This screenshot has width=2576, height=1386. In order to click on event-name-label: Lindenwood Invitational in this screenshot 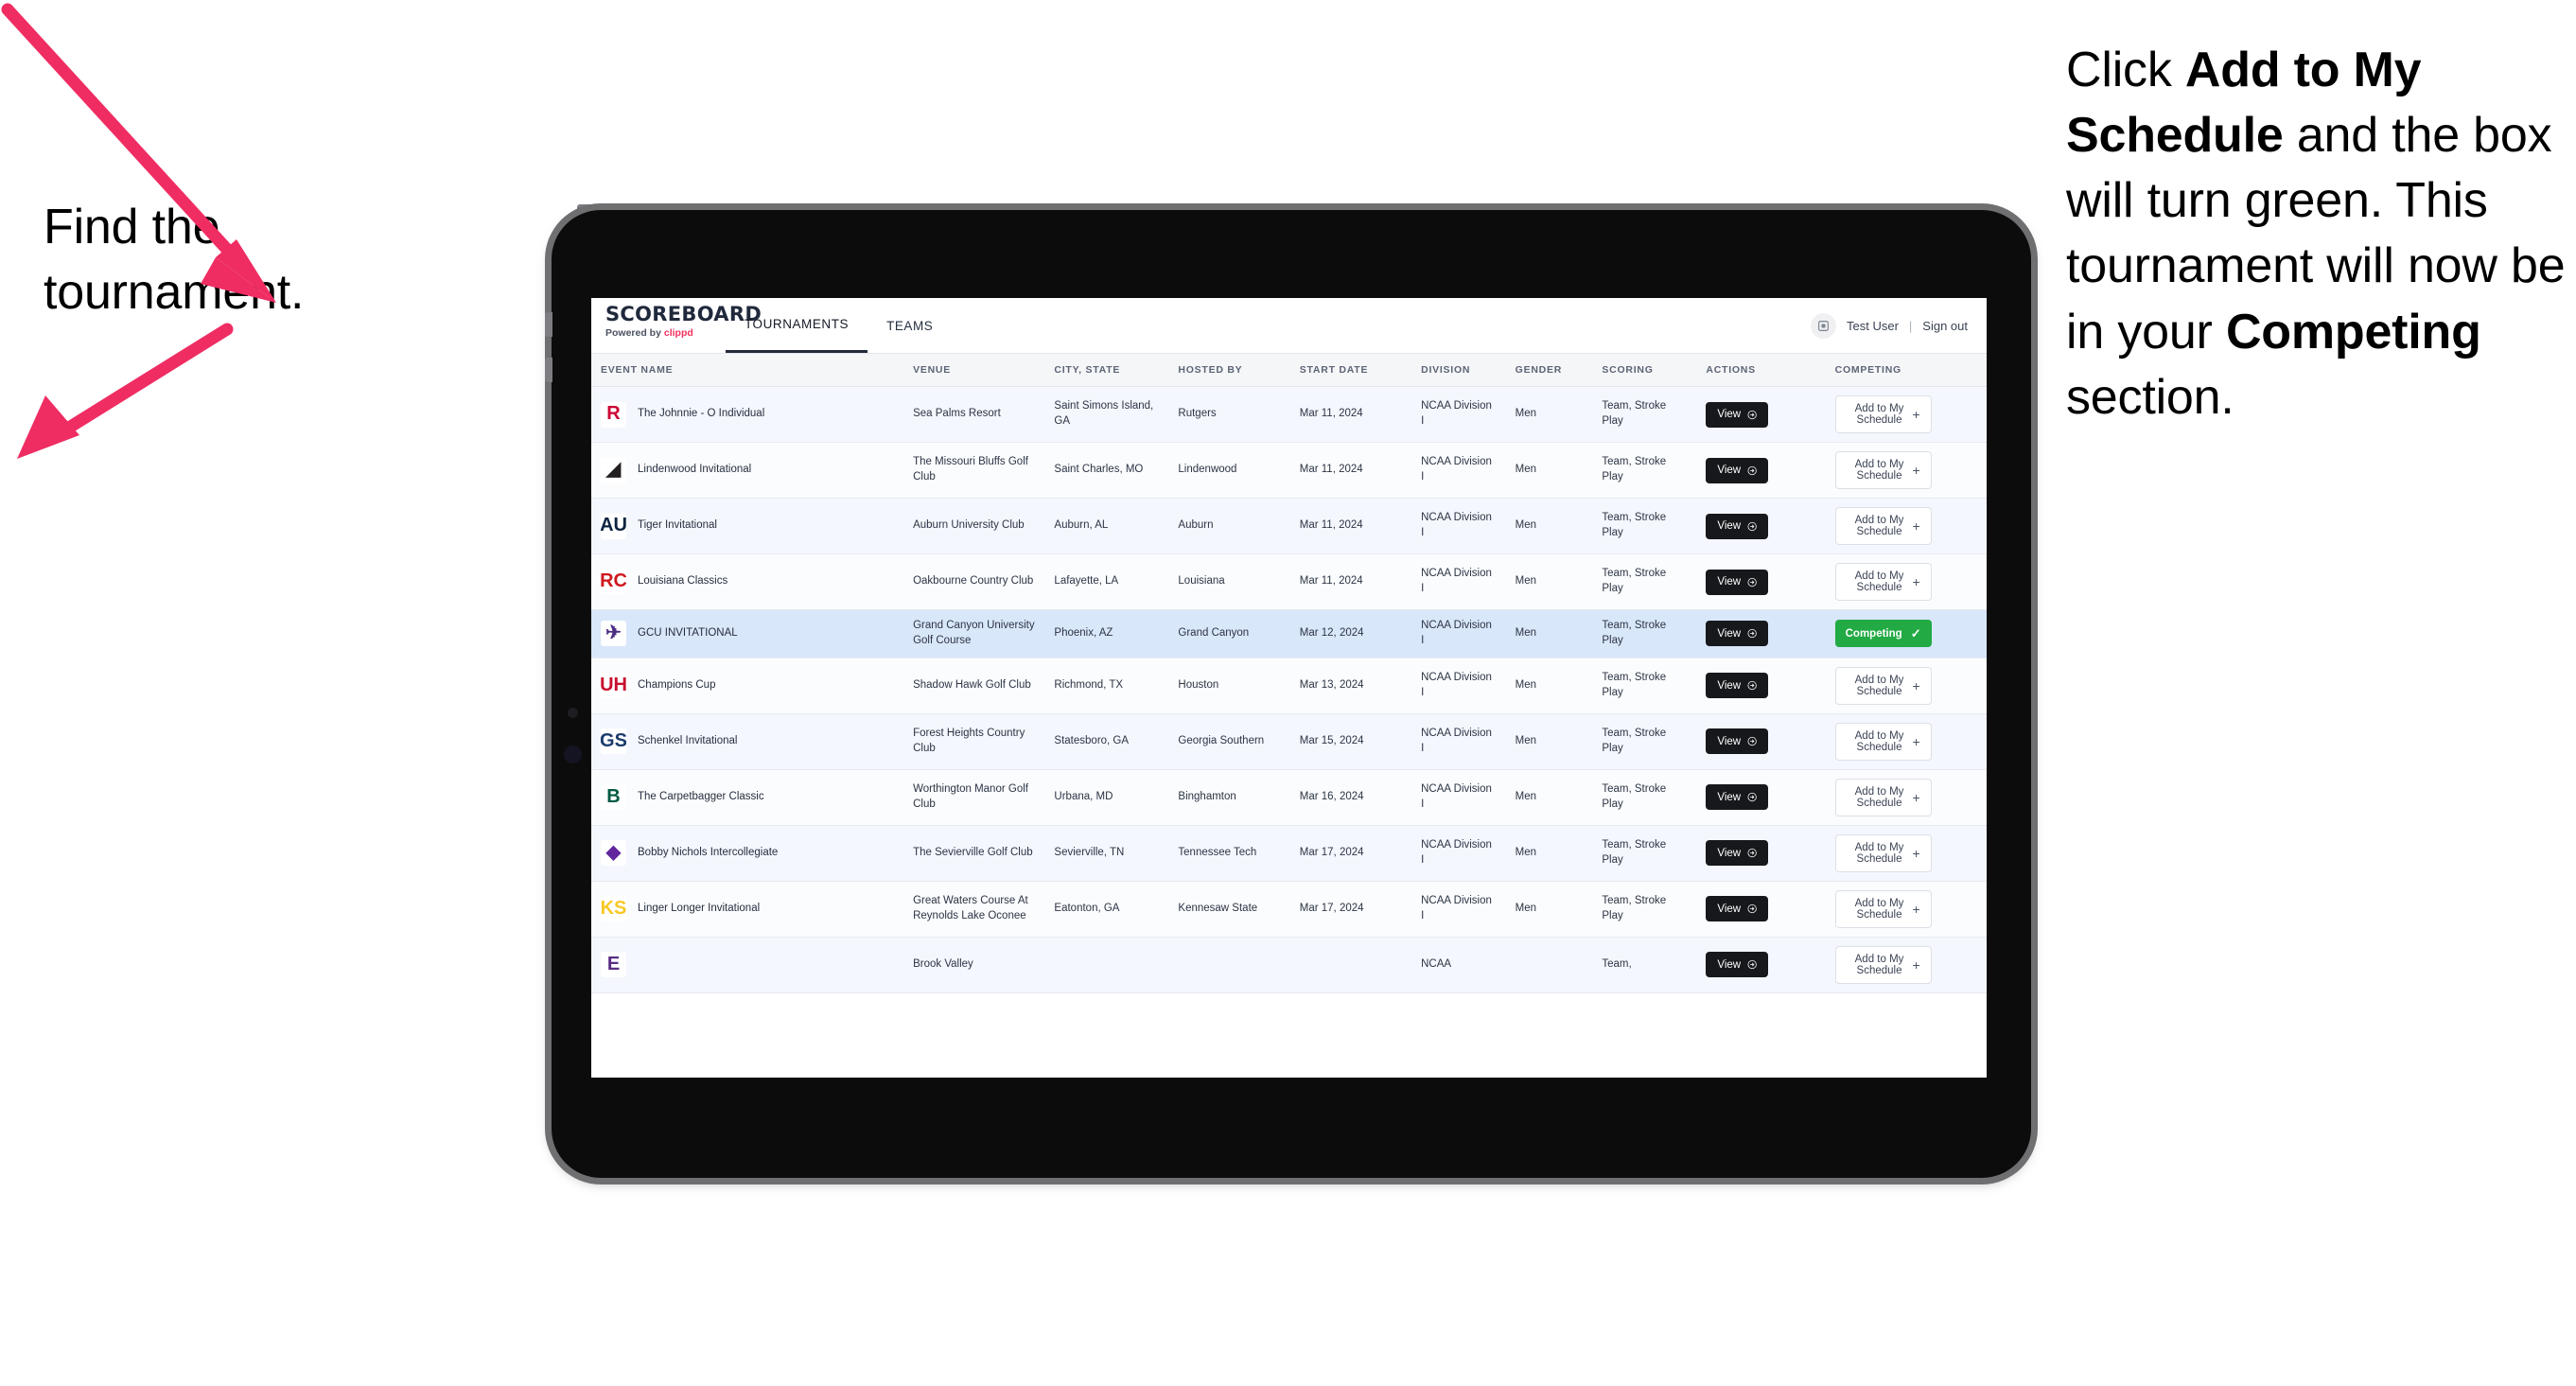, I will do `click(695, 470)`.